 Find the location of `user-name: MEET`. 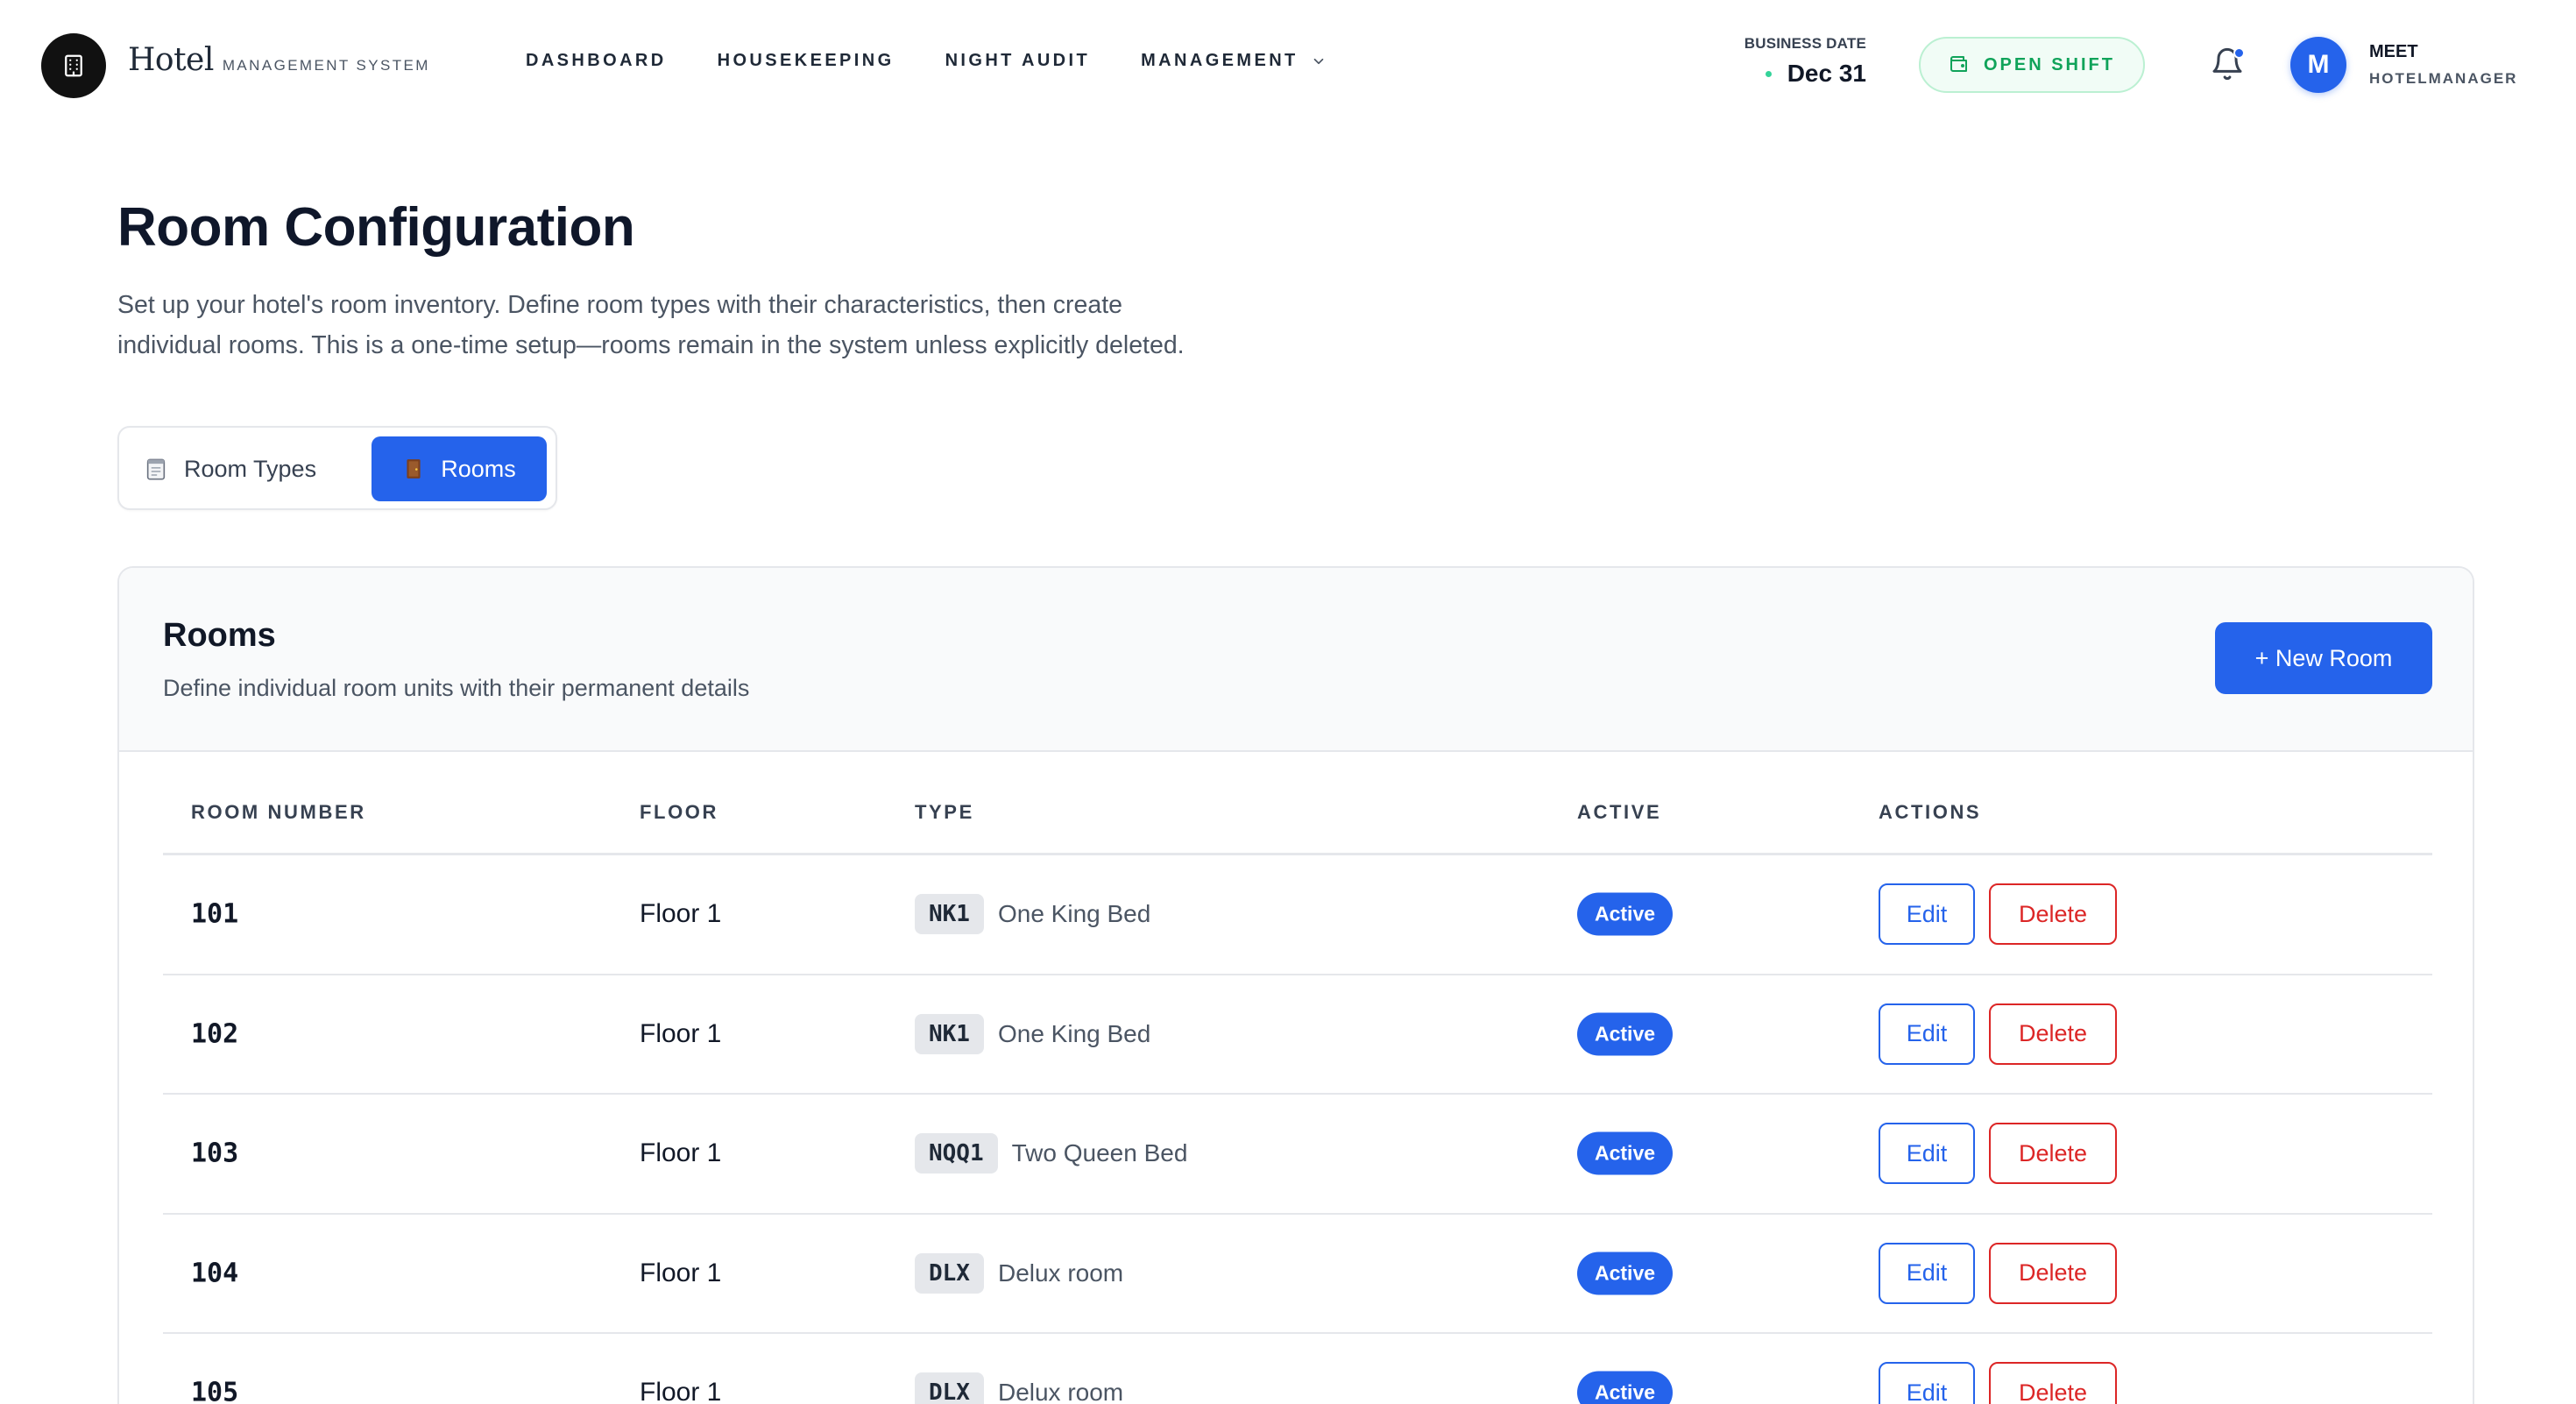

user-name: MEET is located at coordinates (2393, 51).